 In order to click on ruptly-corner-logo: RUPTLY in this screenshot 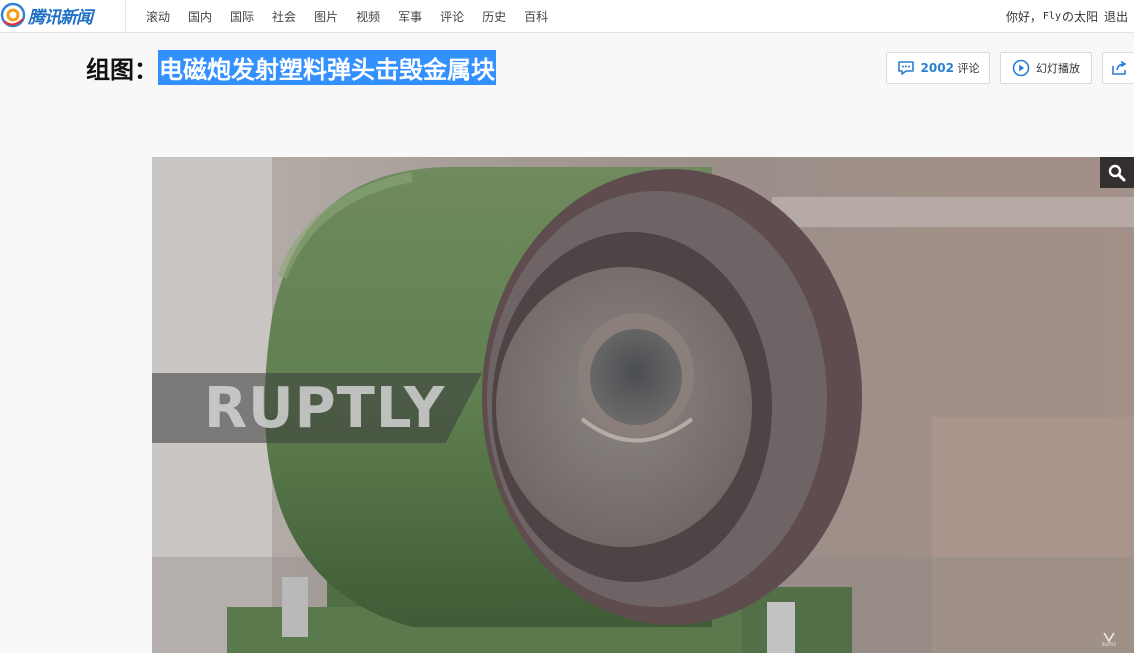, I will do `click(1109, 638)`.